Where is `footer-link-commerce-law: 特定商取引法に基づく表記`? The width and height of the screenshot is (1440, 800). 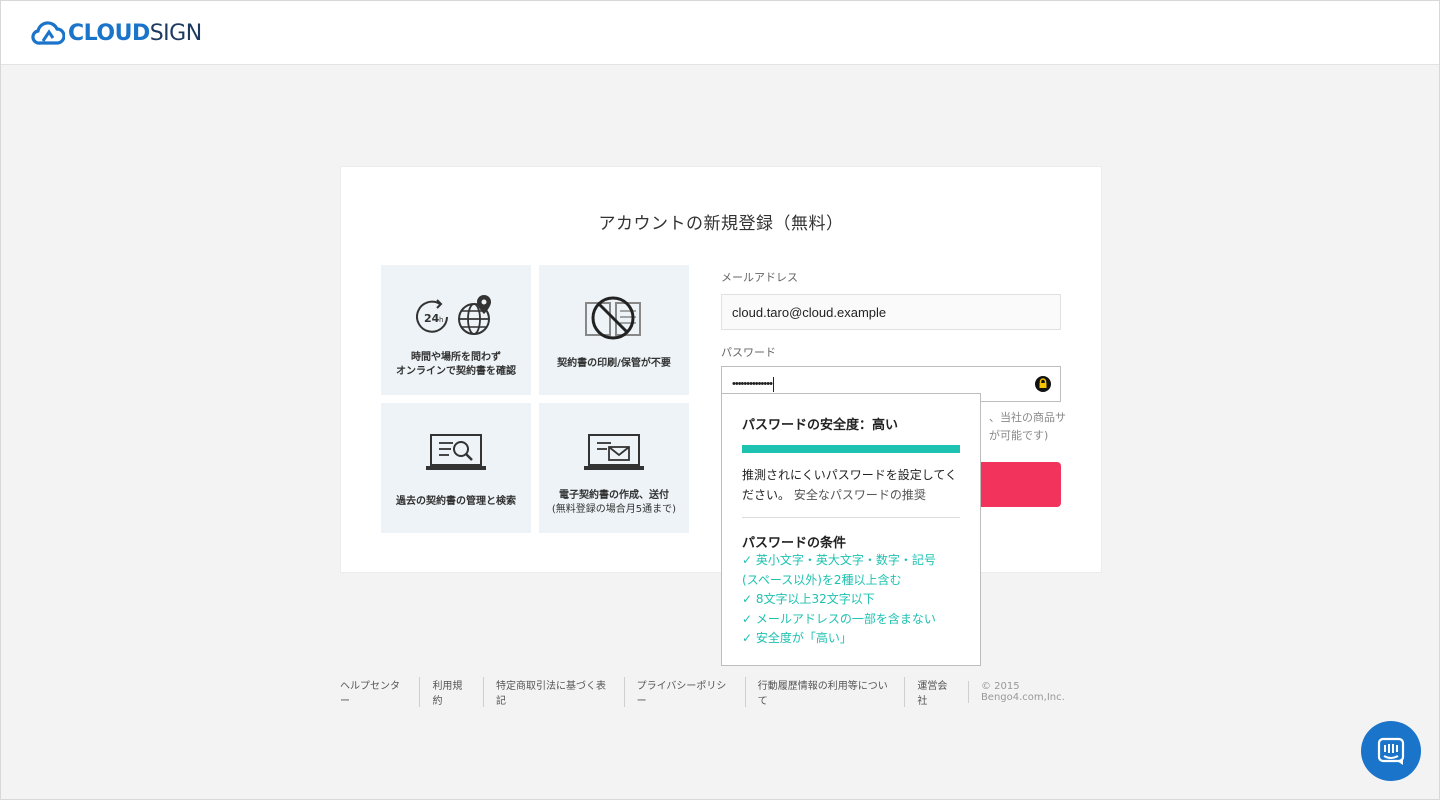 footer-link-commerce-law: 特定商取引法に基づく表記 is located at coordinates (553, 692).